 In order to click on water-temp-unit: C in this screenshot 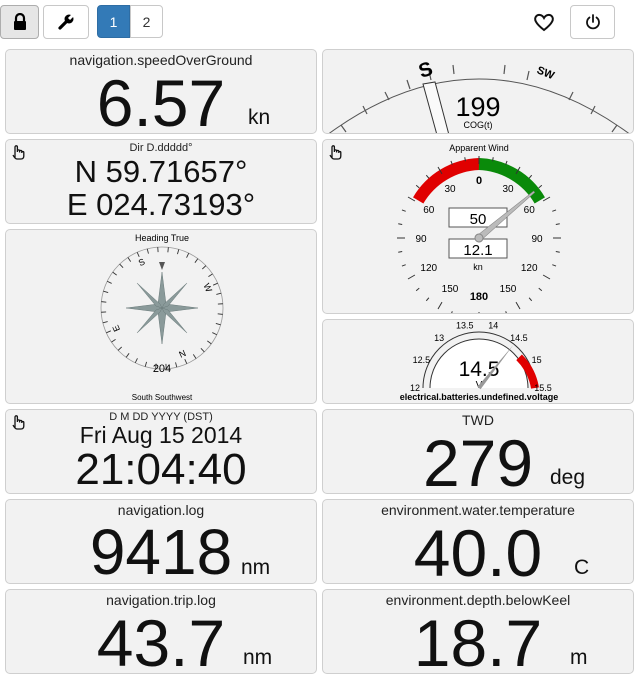, I will do `click(582, 567)`.